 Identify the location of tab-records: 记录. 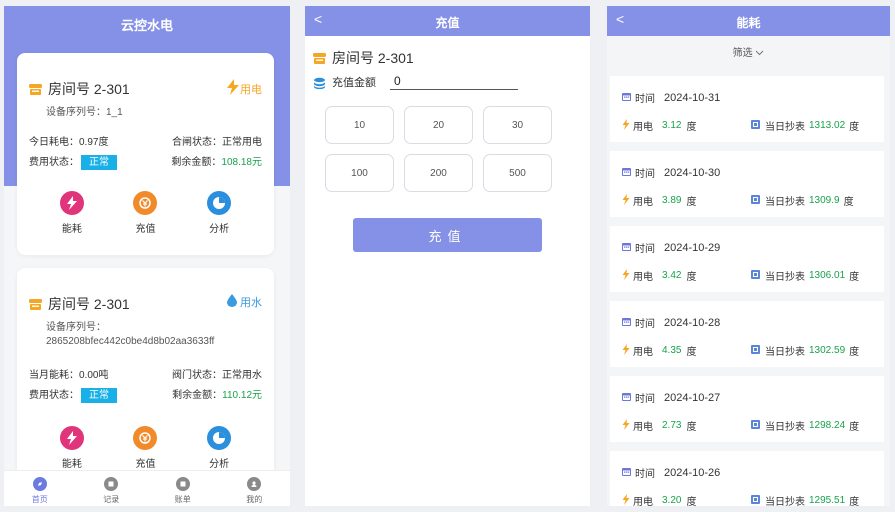
(111, 488).